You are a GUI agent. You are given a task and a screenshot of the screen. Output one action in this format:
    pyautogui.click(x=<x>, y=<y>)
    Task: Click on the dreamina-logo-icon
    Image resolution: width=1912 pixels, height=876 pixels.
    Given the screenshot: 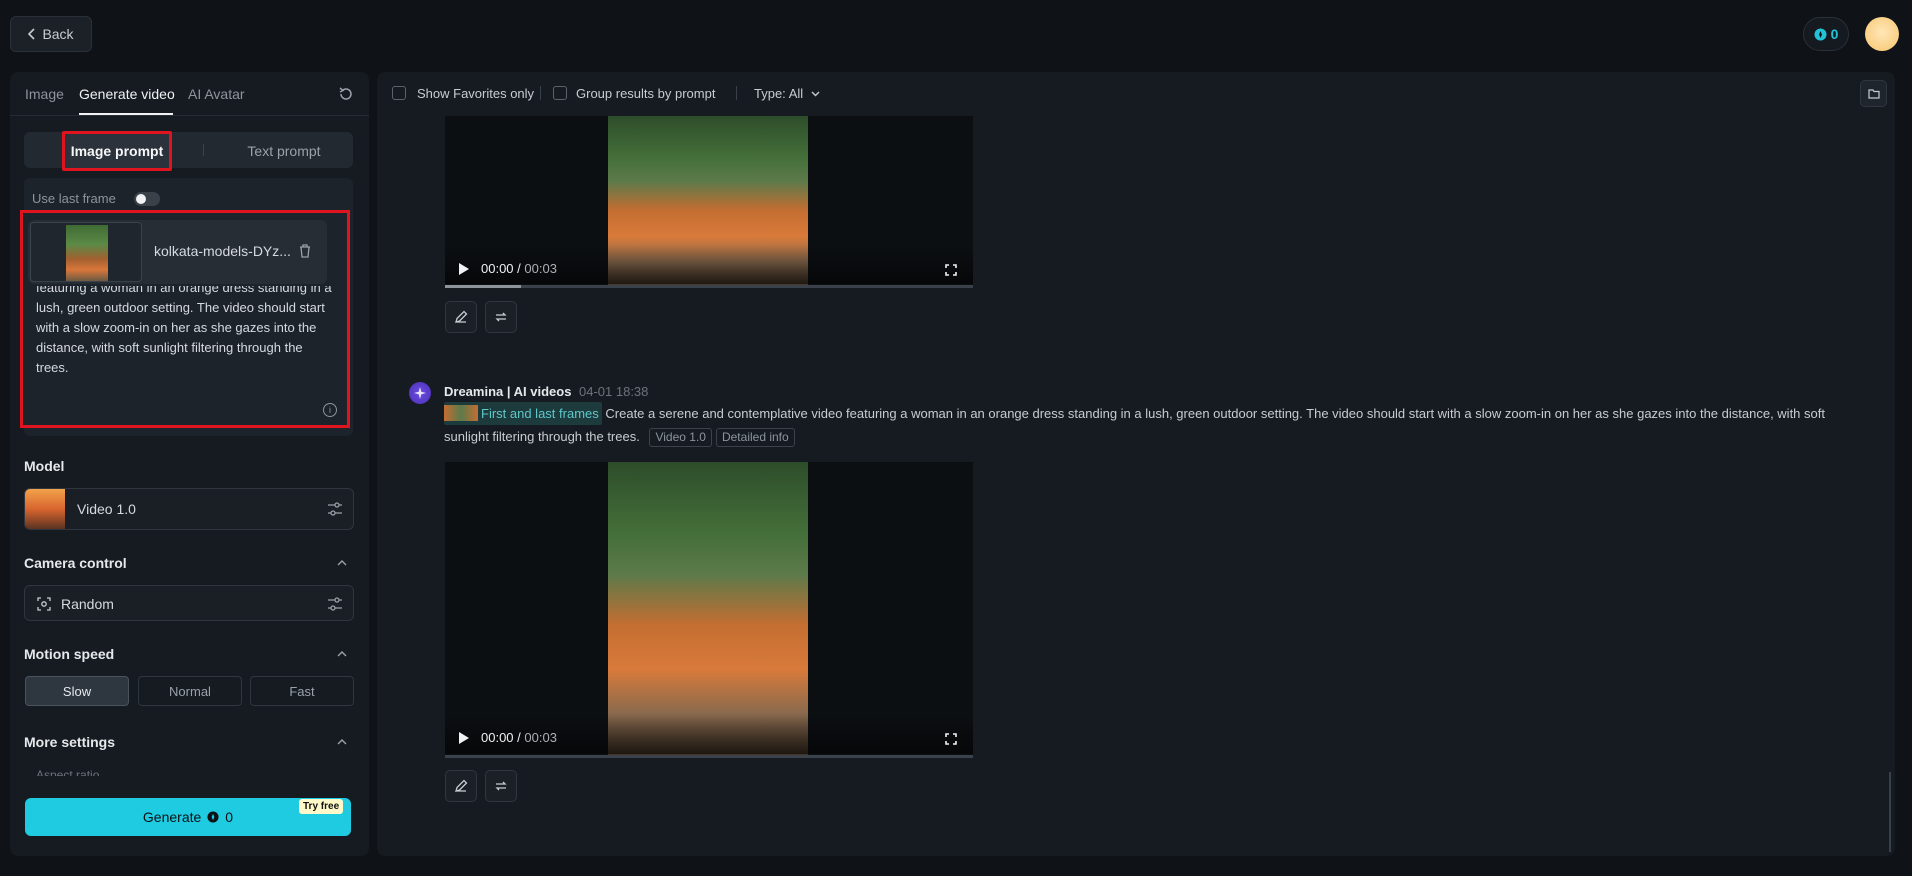 What is the action you would take?
    pyautogui.click(x=420, y=393)
    